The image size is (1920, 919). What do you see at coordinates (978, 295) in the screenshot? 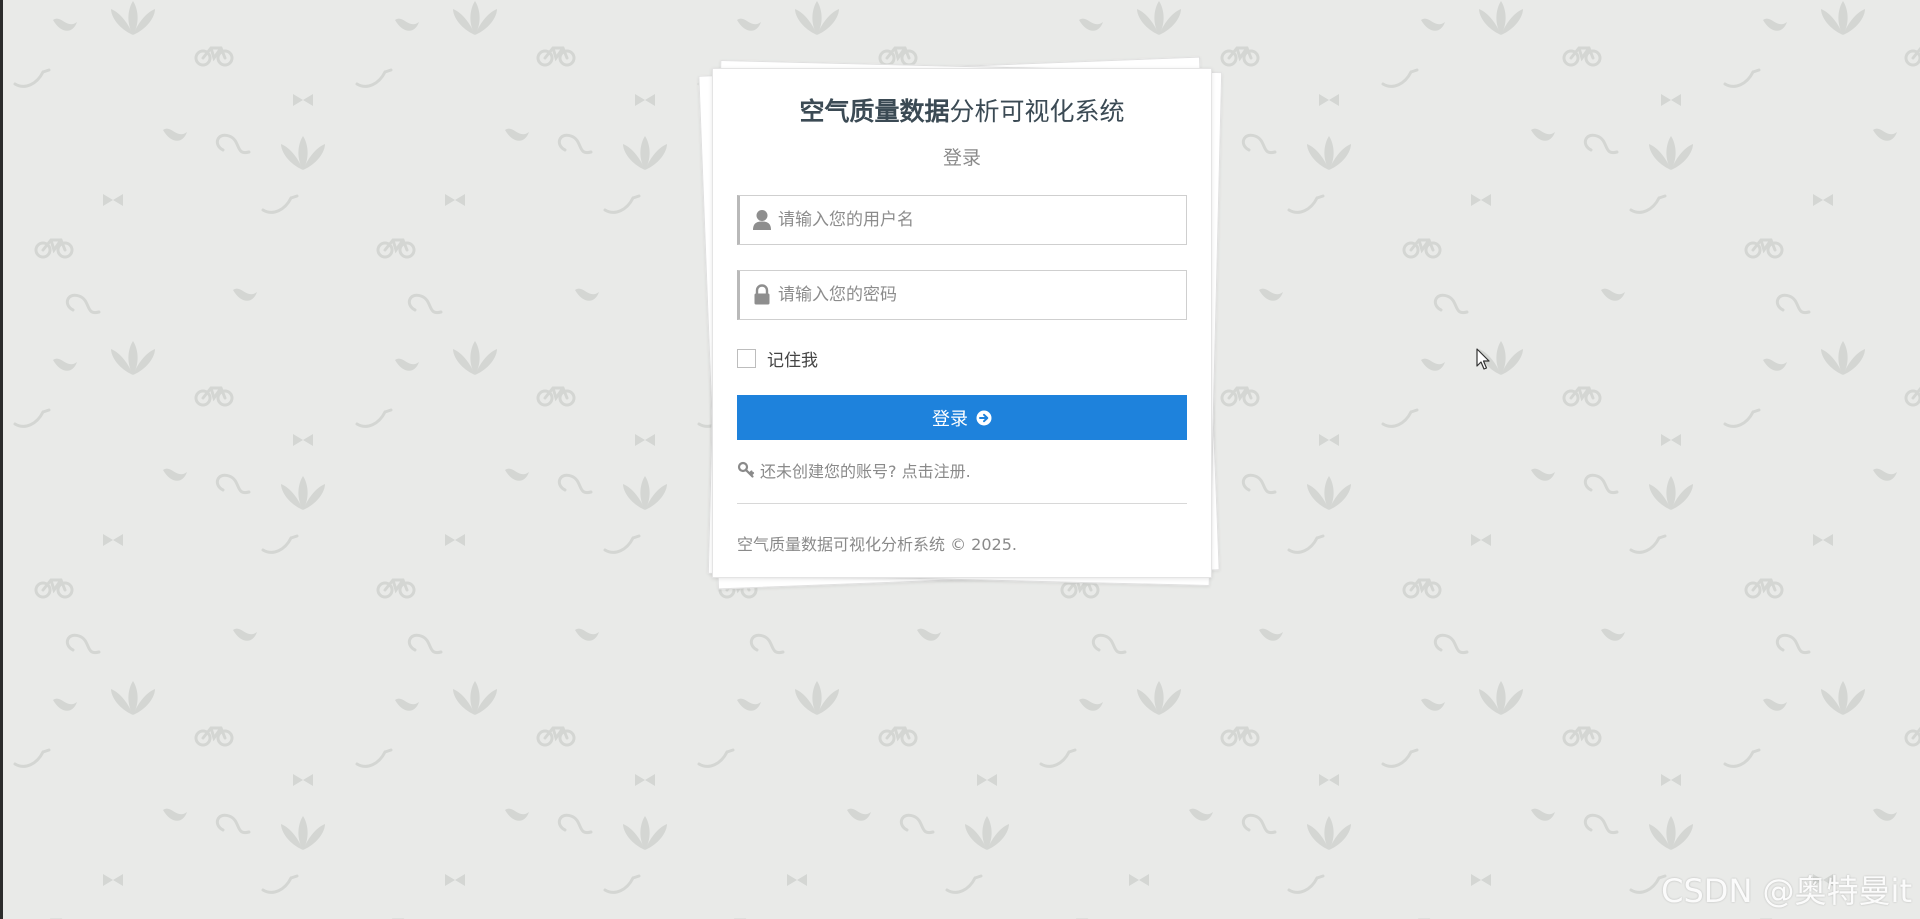
I see `password-input` at bounding box center [978, 295].